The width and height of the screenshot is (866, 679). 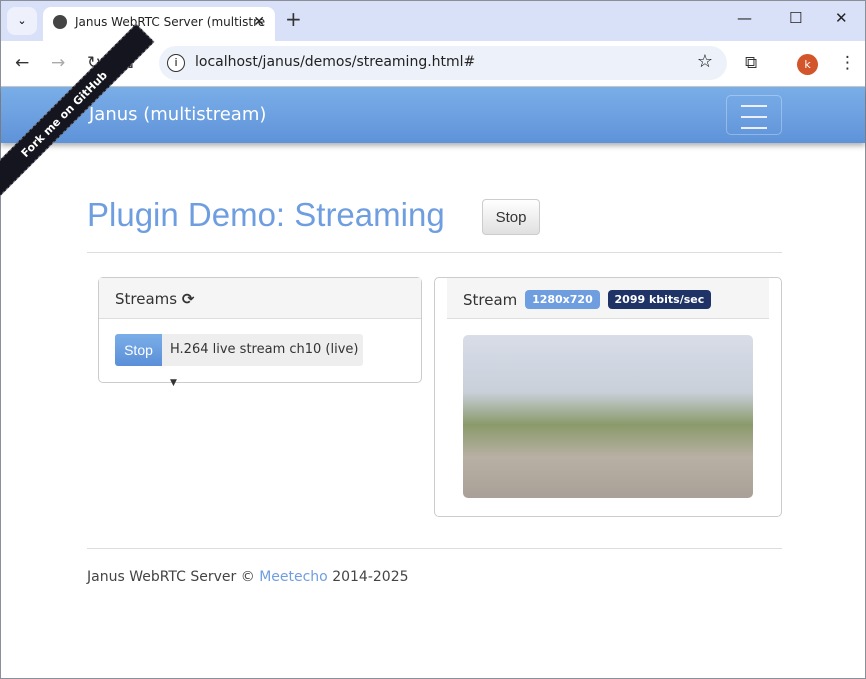 What do you see at coordinates (22, 63) in the screenshot?
I see `back-icon: ←` at bounding box center [22, 63].